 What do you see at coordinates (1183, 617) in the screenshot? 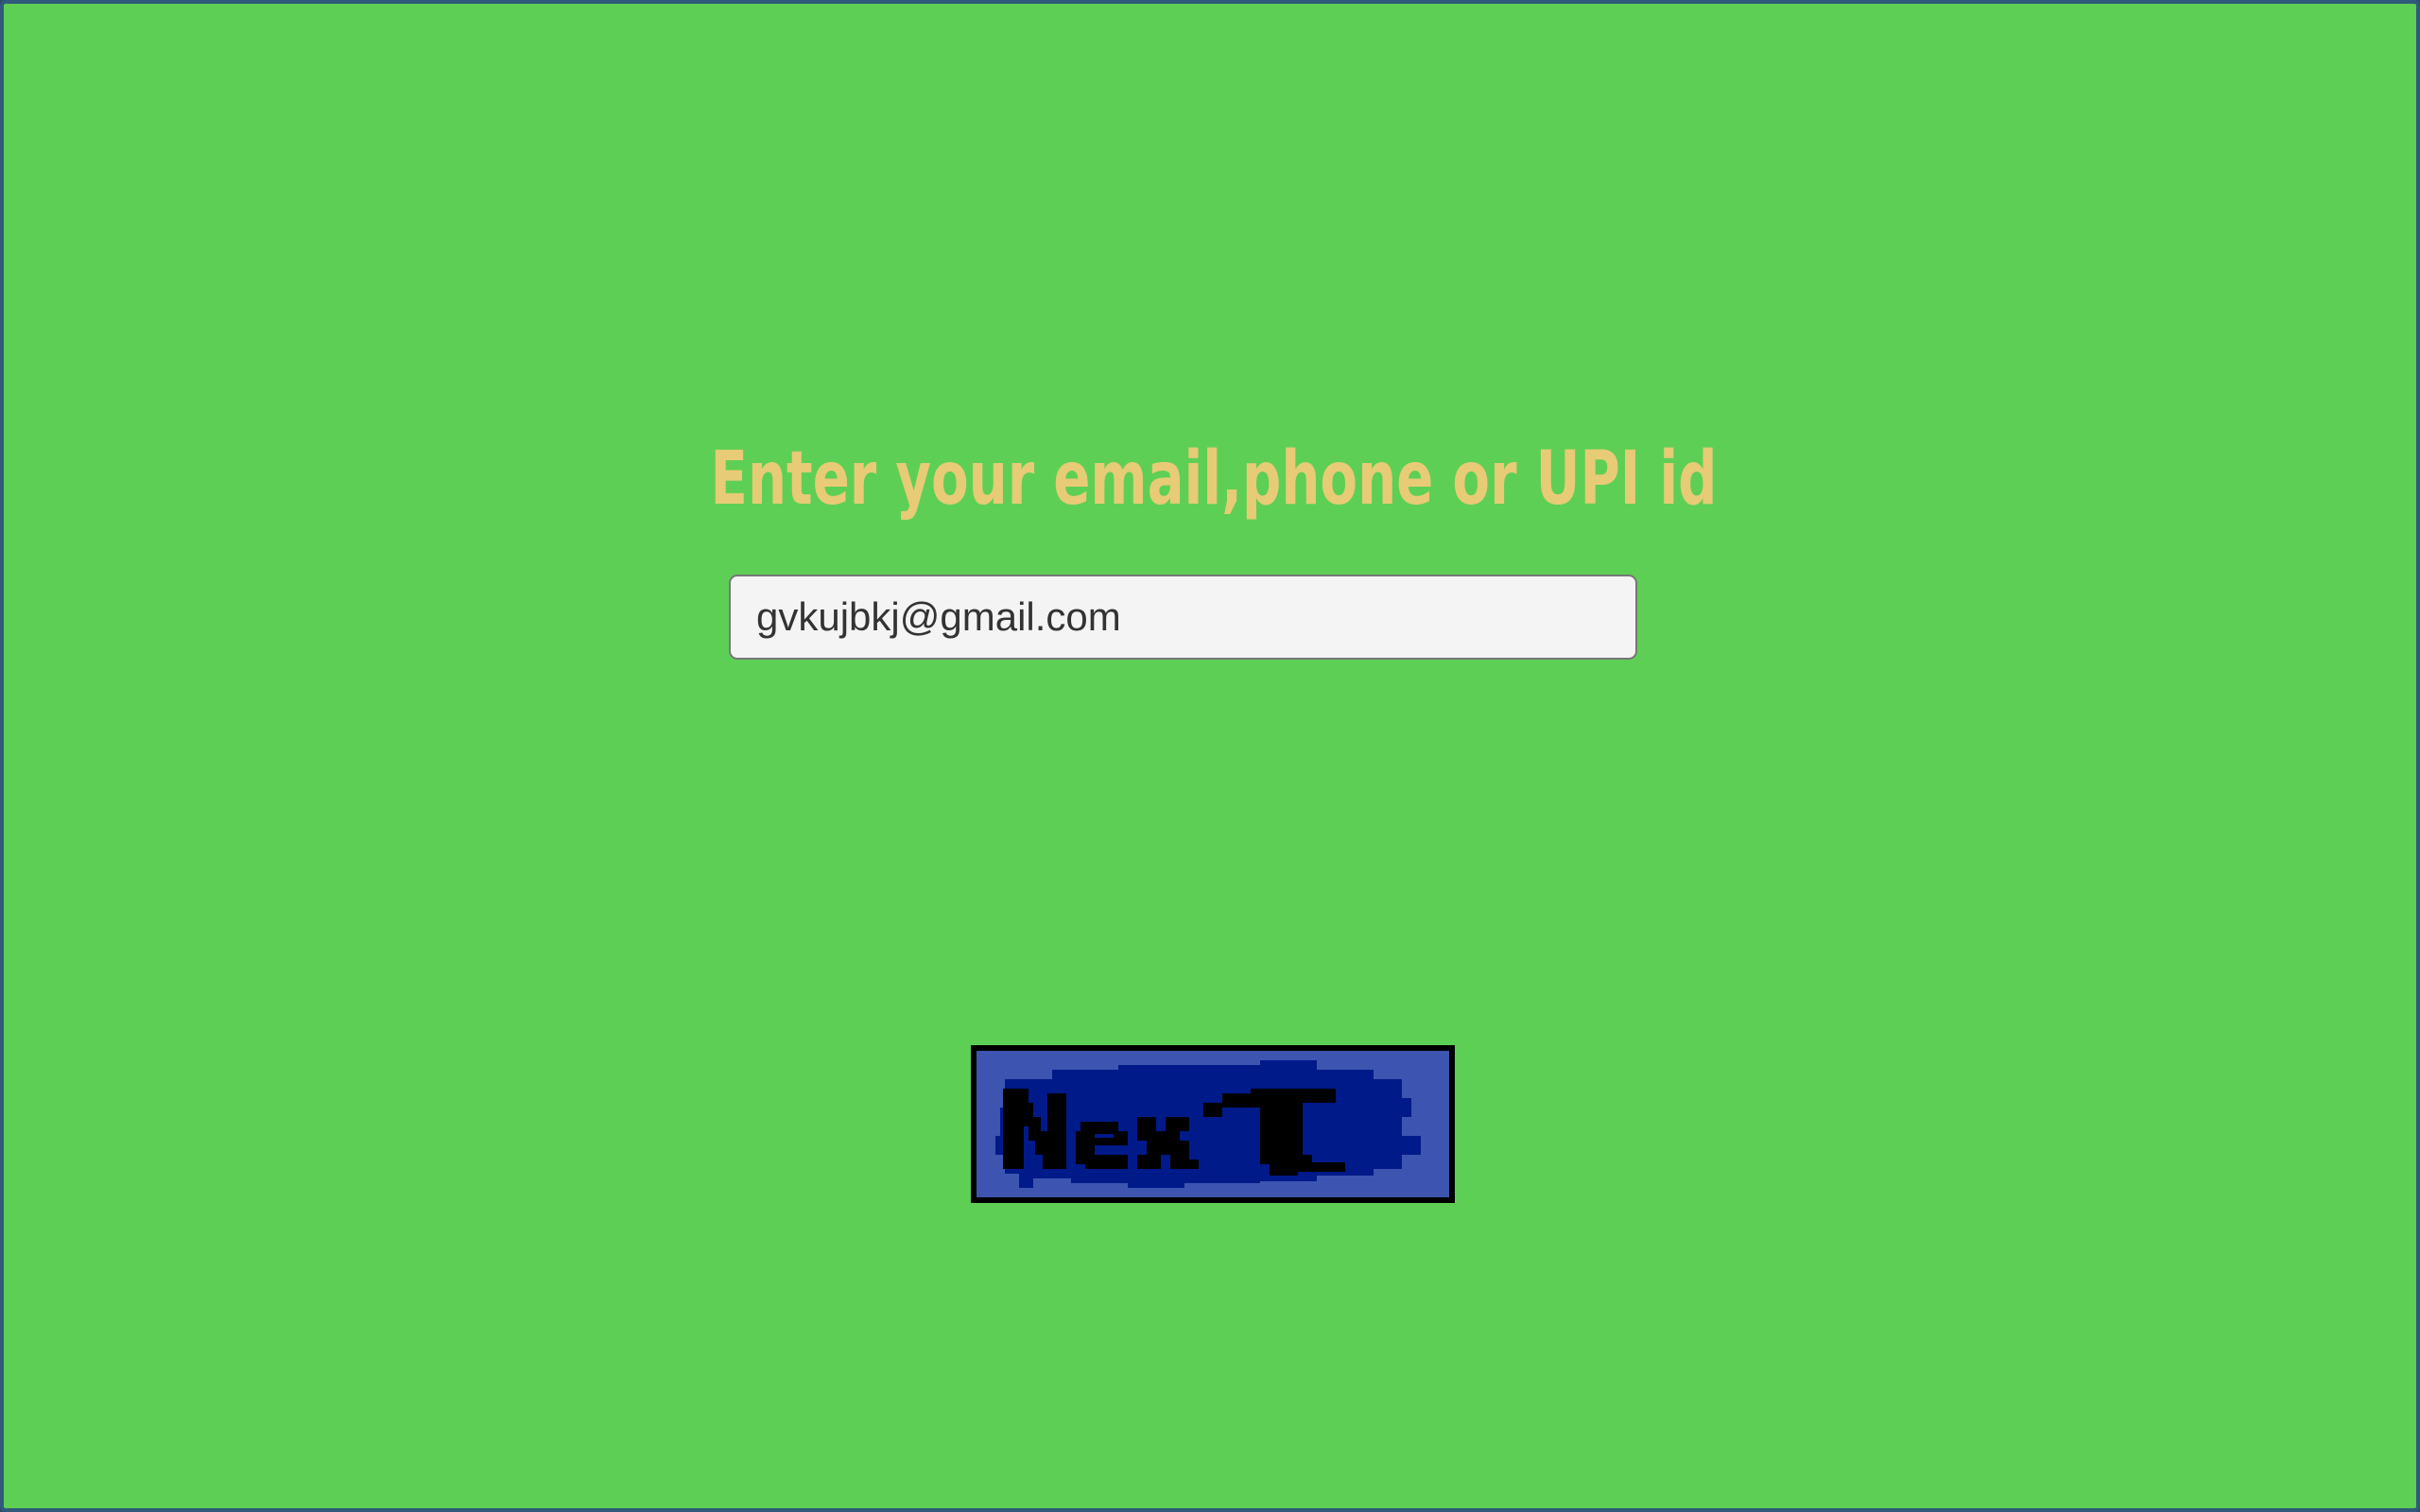
I see `email-phone-upi-input` at bounding box center [1183, 617].